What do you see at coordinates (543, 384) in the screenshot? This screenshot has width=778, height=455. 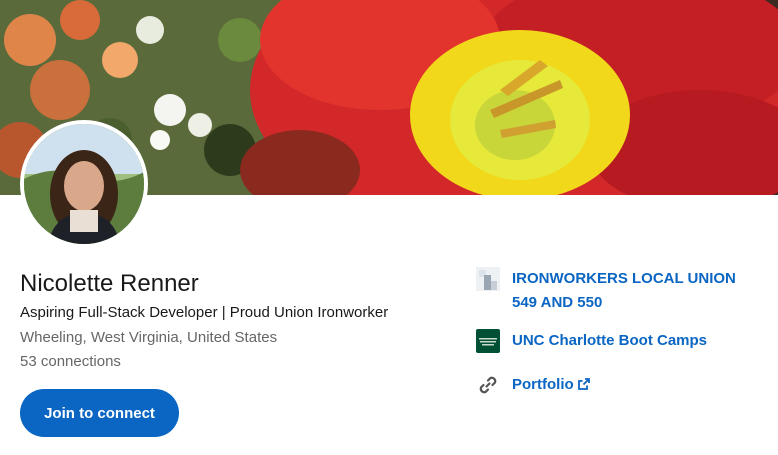 I see `sidebar-item-label: Portfolio` at bounding box center [543, 384].